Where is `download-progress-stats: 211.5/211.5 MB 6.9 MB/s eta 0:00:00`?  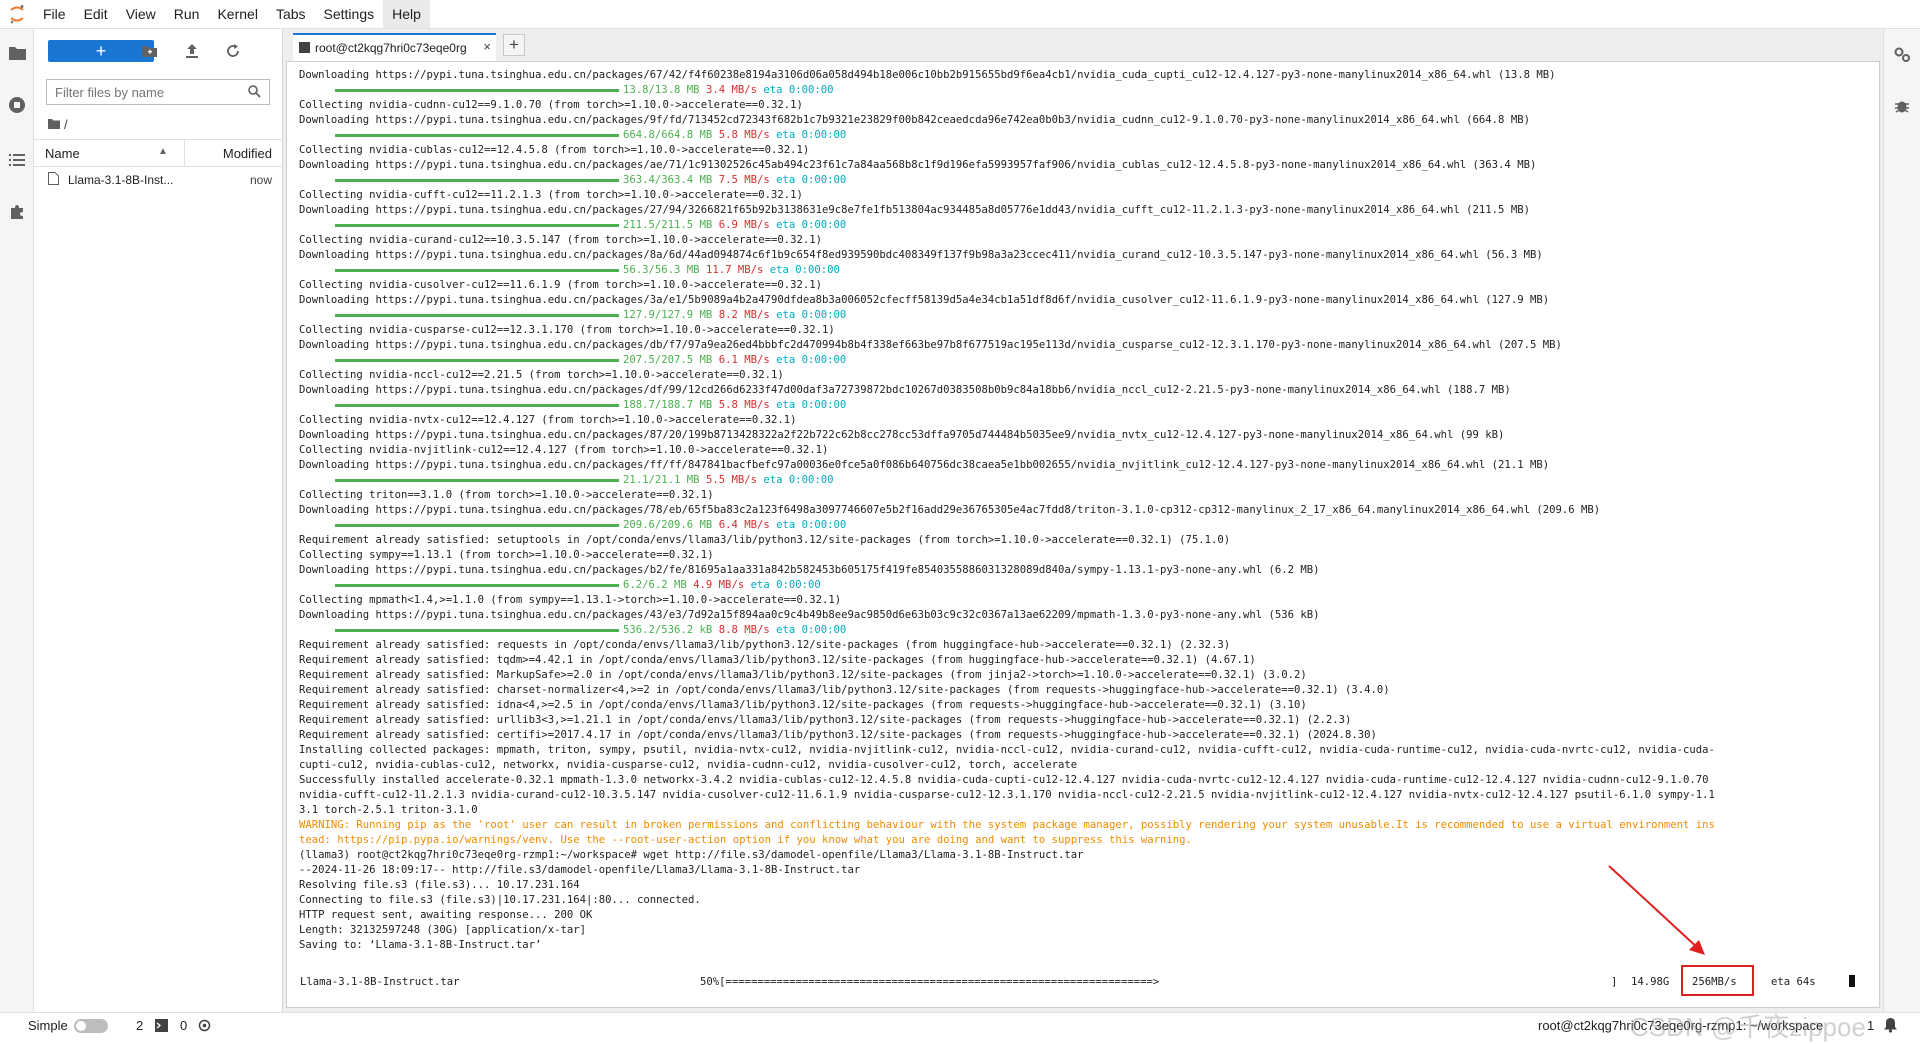
download-progress-stats: 211.5/211.5 MB 6.9 MB/s eta 0:00:00 is located at coordinates (734, 225).